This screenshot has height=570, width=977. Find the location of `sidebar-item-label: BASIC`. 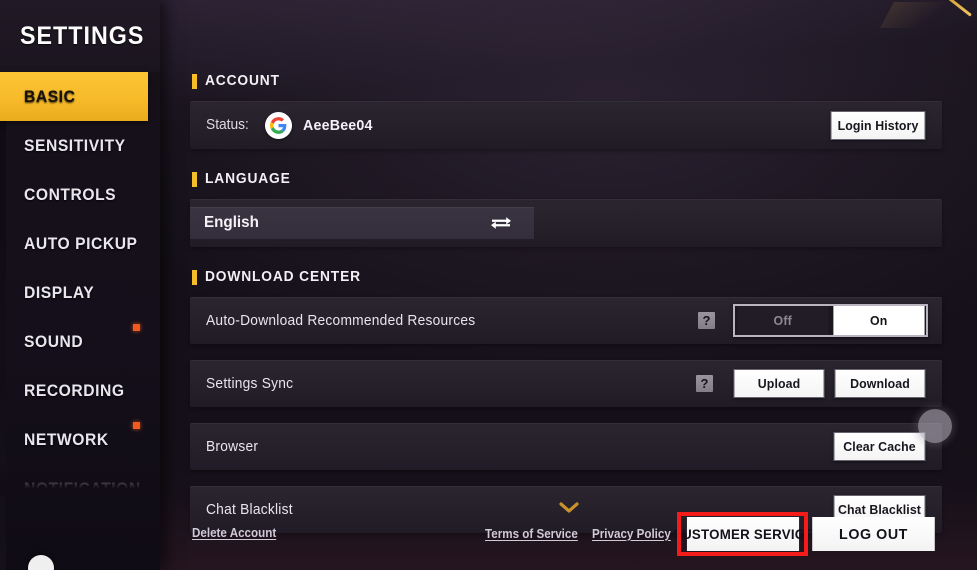

sidebar-item-label: BASIC is located at coordinates (50, 96).